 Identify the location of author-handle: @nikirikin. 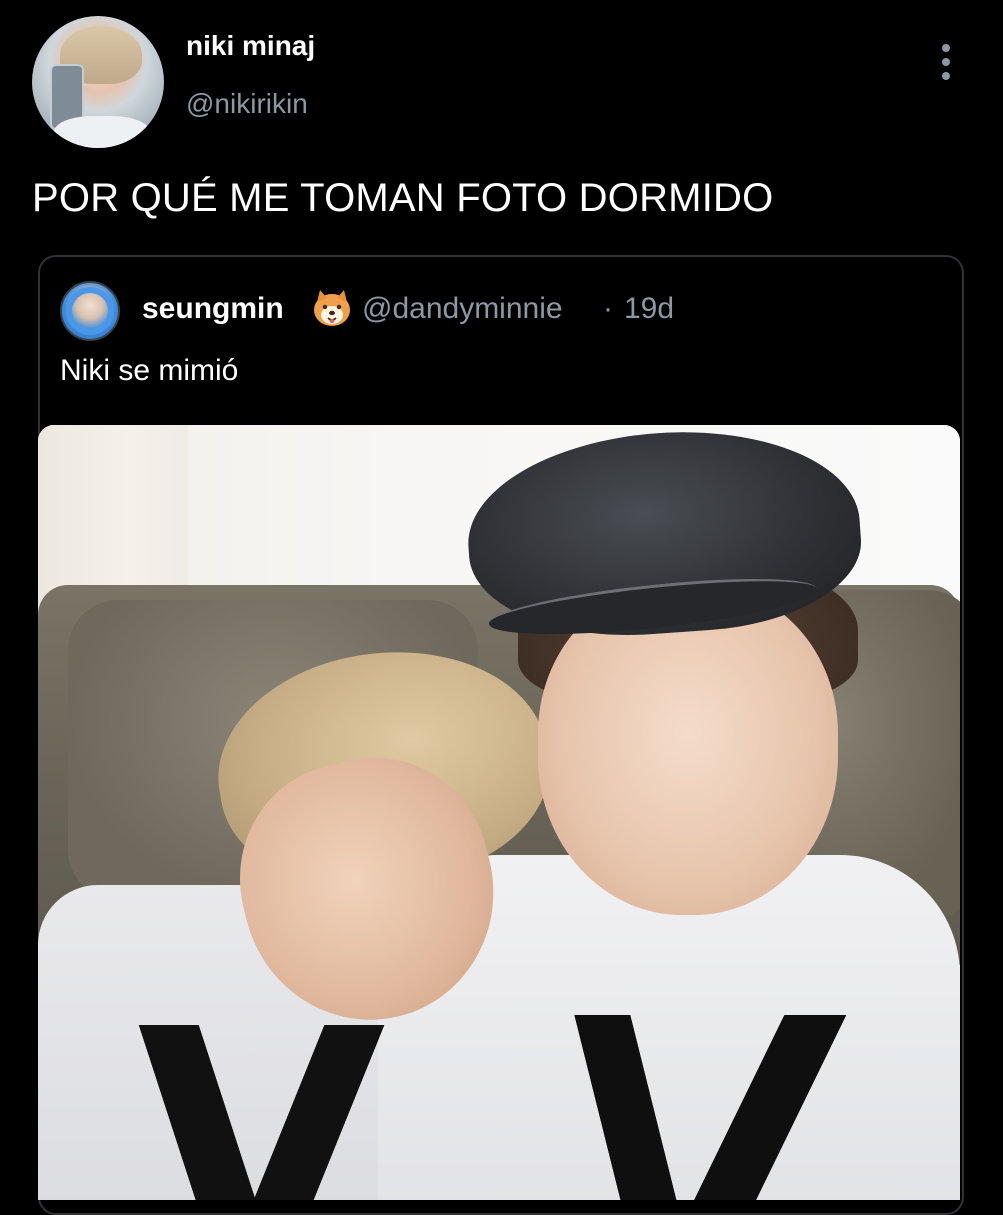
(247, 104).